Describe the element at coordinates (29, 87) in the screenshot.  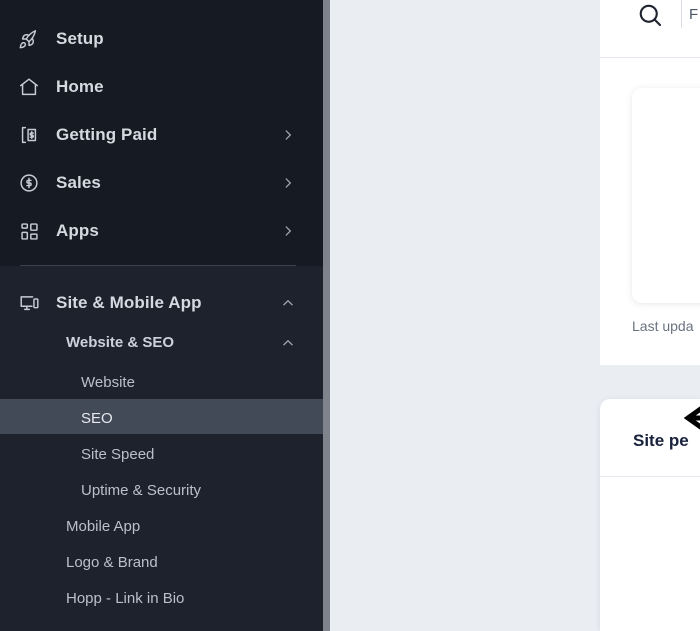
I see `home-icon` at that location.